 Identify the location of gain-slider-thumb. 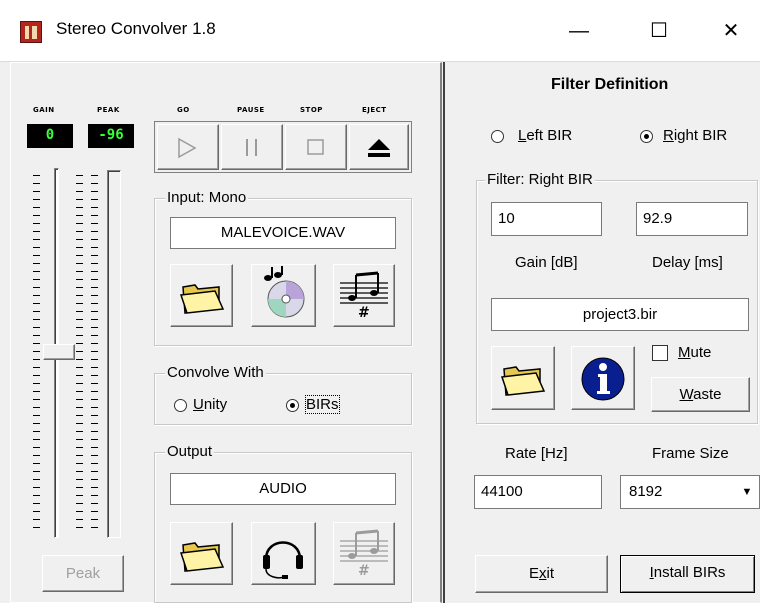
(59, 352).